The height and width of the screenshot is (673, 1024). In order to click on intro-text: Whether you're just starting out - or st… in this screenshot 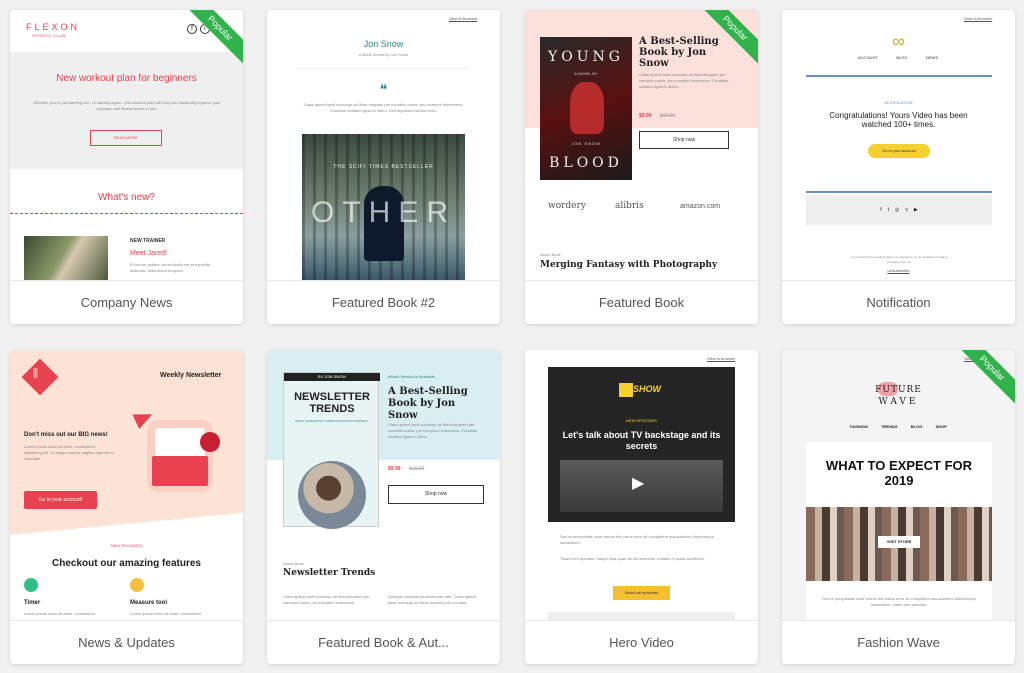, I will do `click(127, 105)`.